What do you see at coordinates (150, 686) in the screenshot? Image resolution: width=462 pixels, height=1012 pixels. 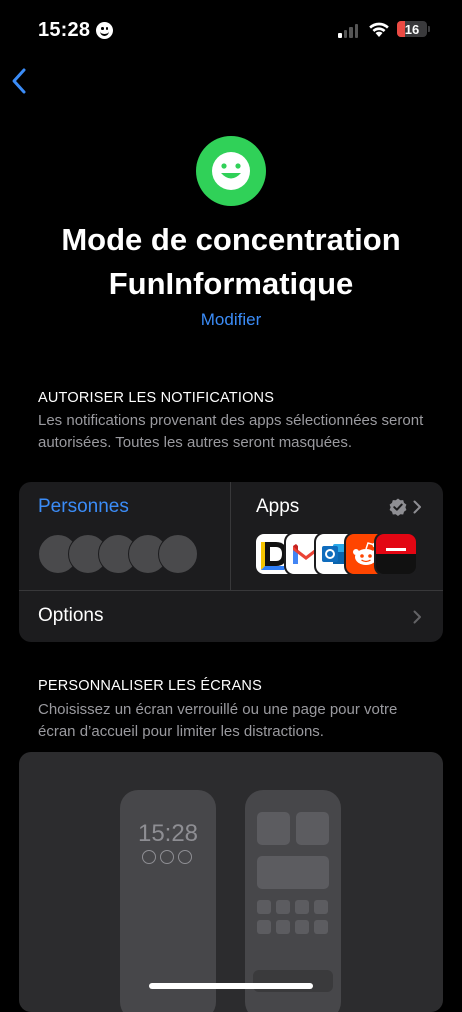 I see `customize-screens-heading: PERSONNALISER LES ÉCRANS` at bounding box center [150, 686].